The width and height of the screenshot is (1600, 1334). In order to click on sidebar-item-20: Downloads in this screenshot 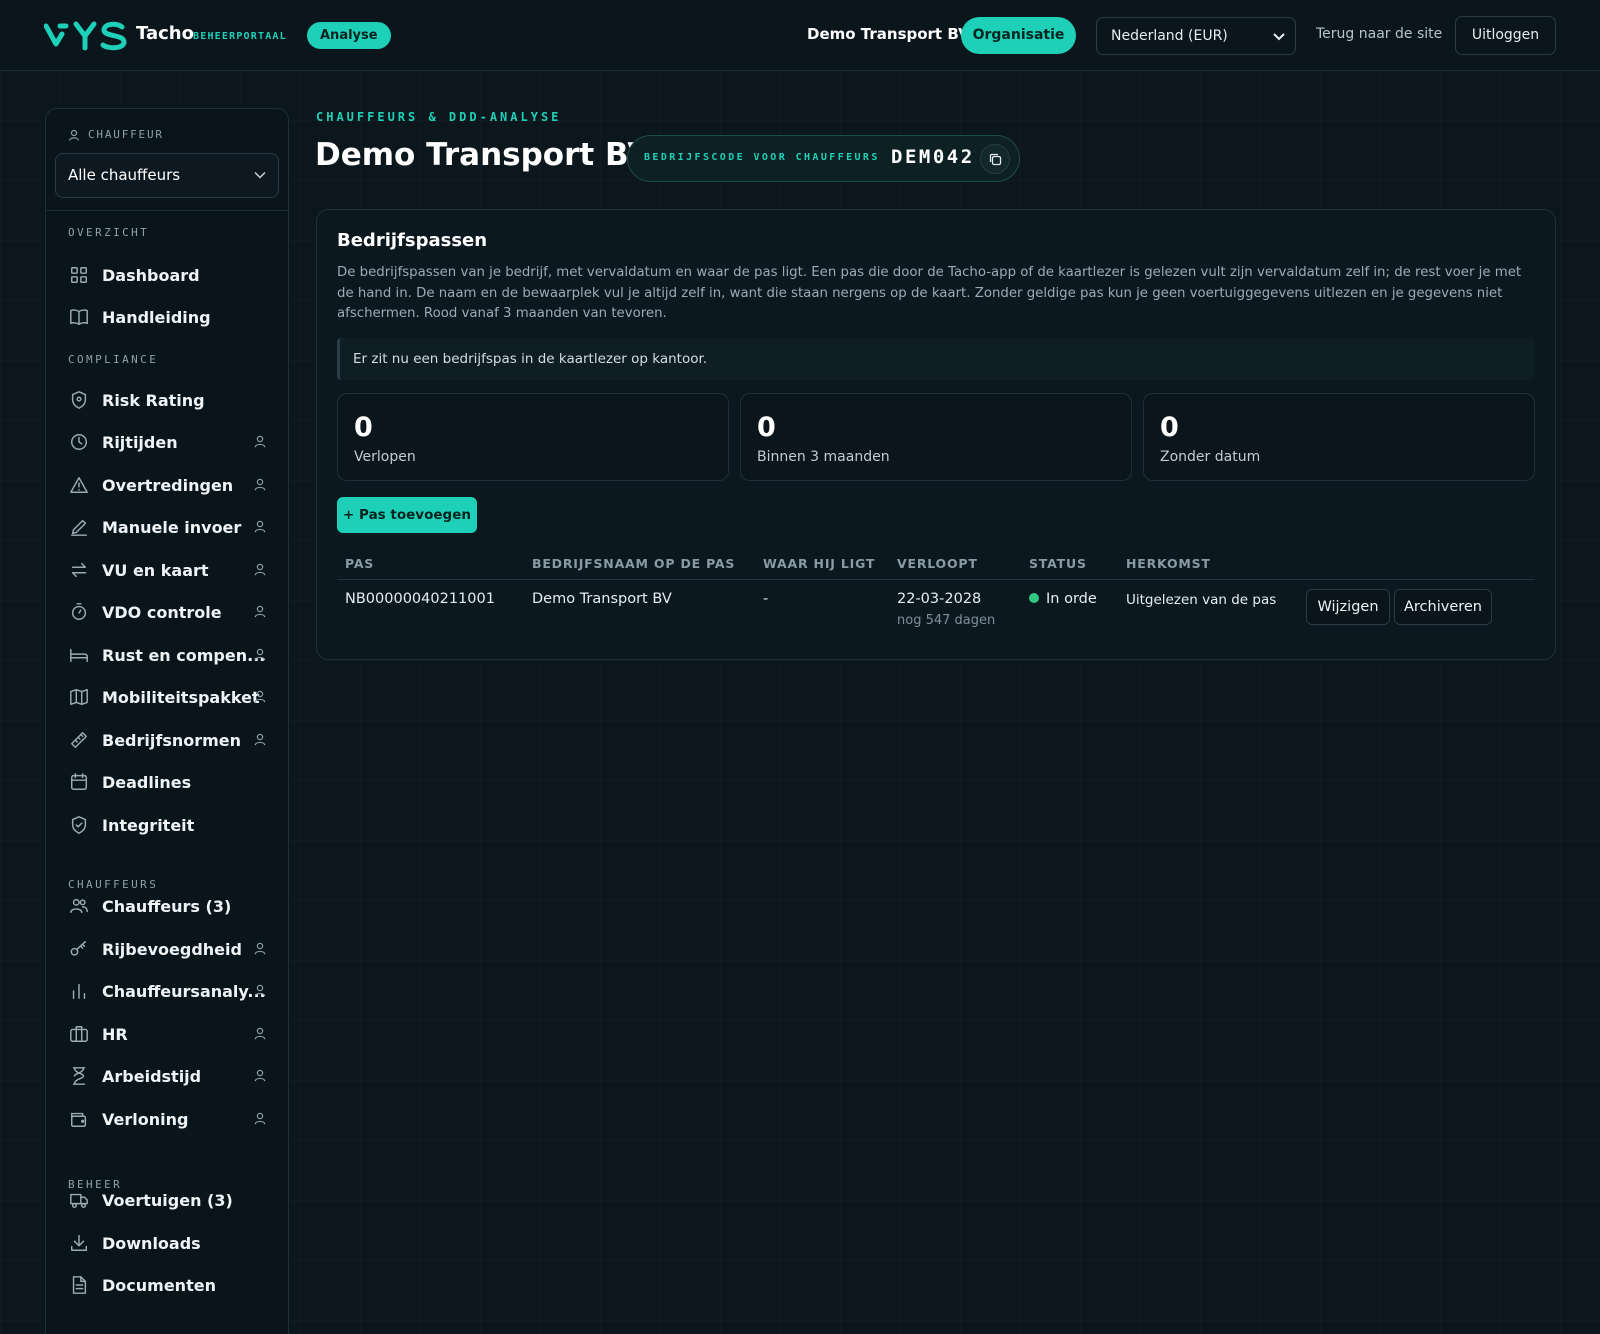, I will do `click(167, 1243)`.